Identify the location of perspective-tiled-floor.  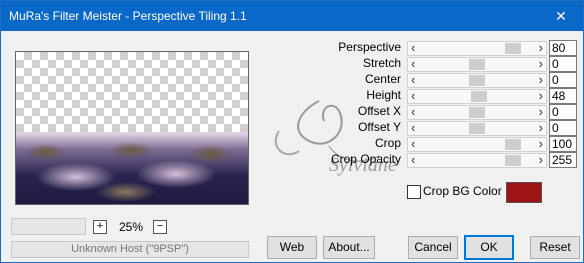
(132, 168).